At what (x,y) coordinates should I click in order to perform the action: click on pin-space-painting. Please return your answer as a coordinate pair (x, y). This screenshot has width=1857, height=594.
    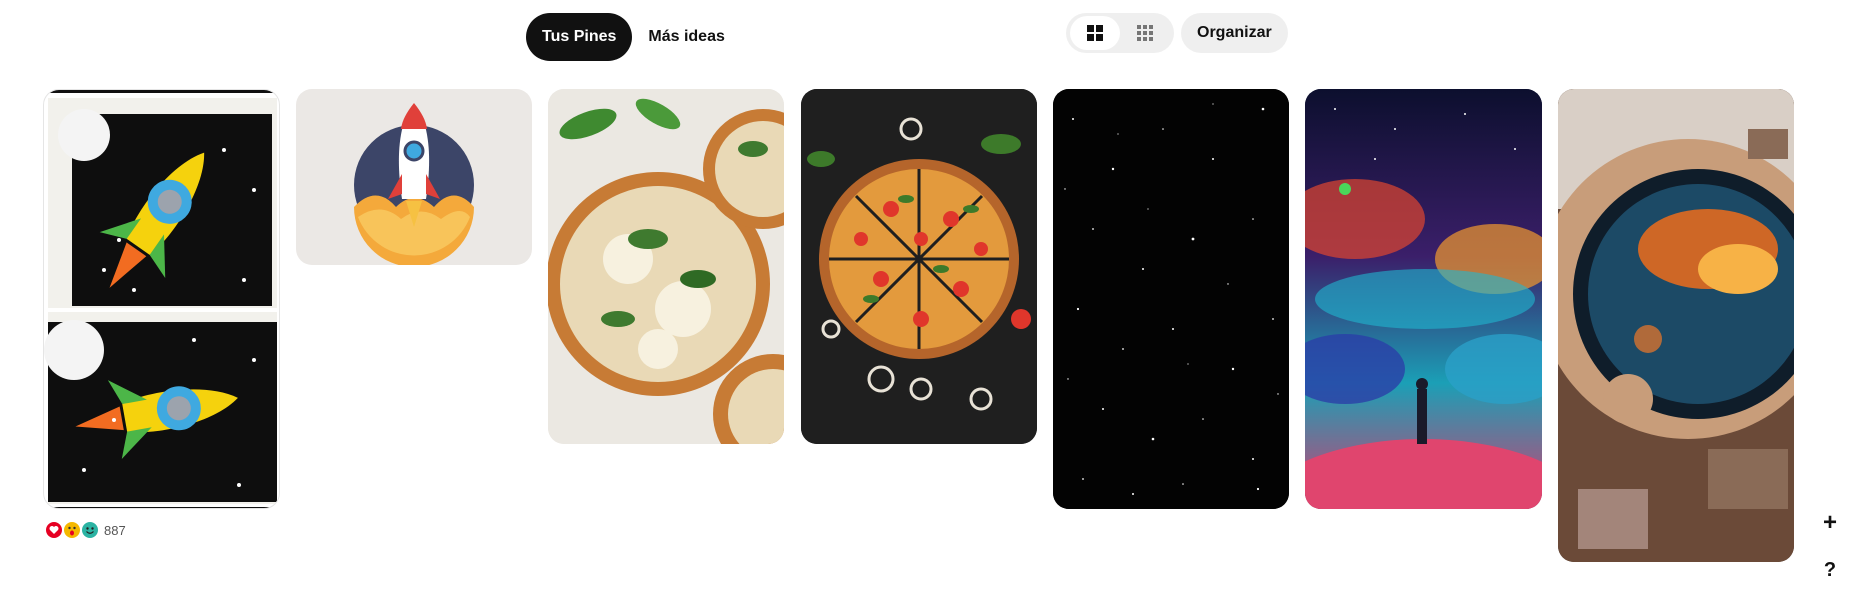
    Looking at the image, I should click on (1423, 299).